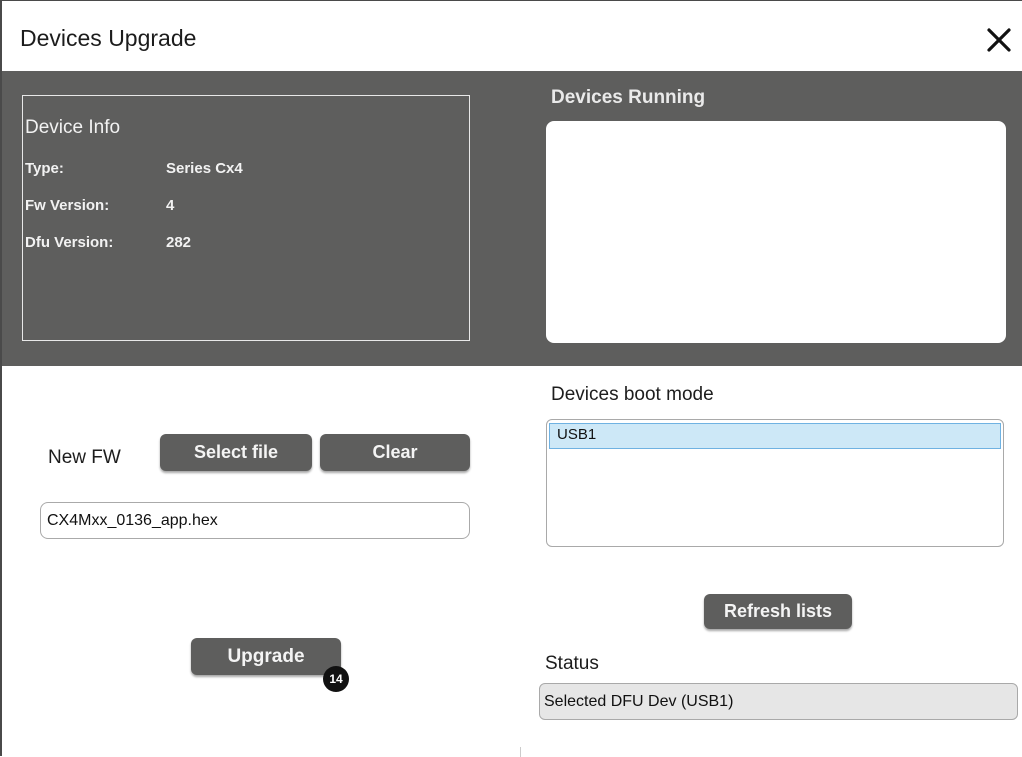 This screenshot has width=1022, height=757. I want to click on fw-version-label: Fw Version:, so click(67, 205).